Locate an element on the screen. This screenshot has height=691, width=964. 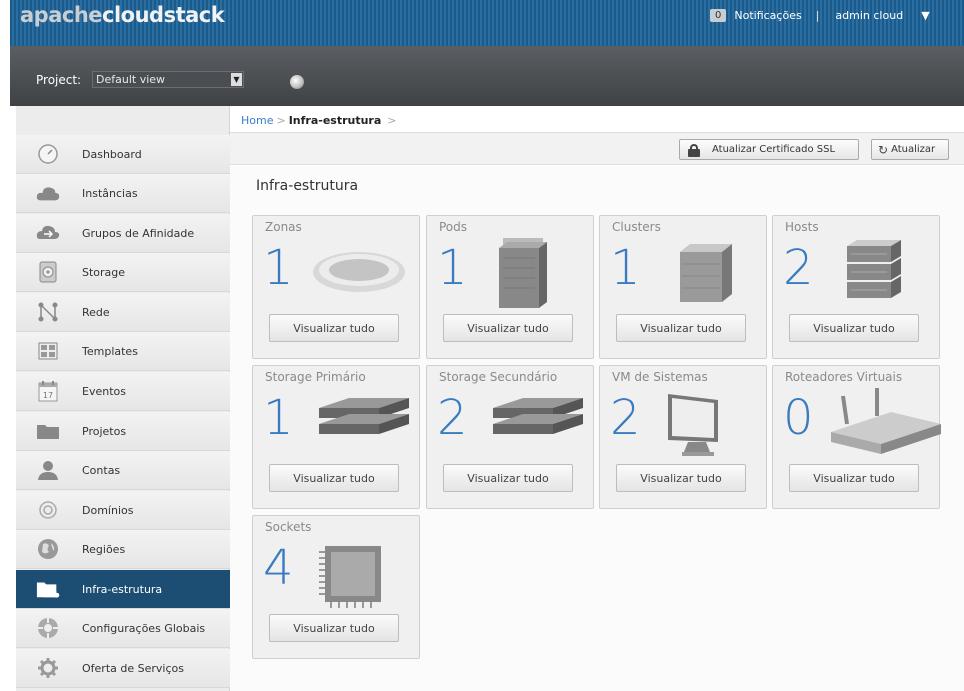
card-title: VM de Sistemas is located at coordinates (660, 377).